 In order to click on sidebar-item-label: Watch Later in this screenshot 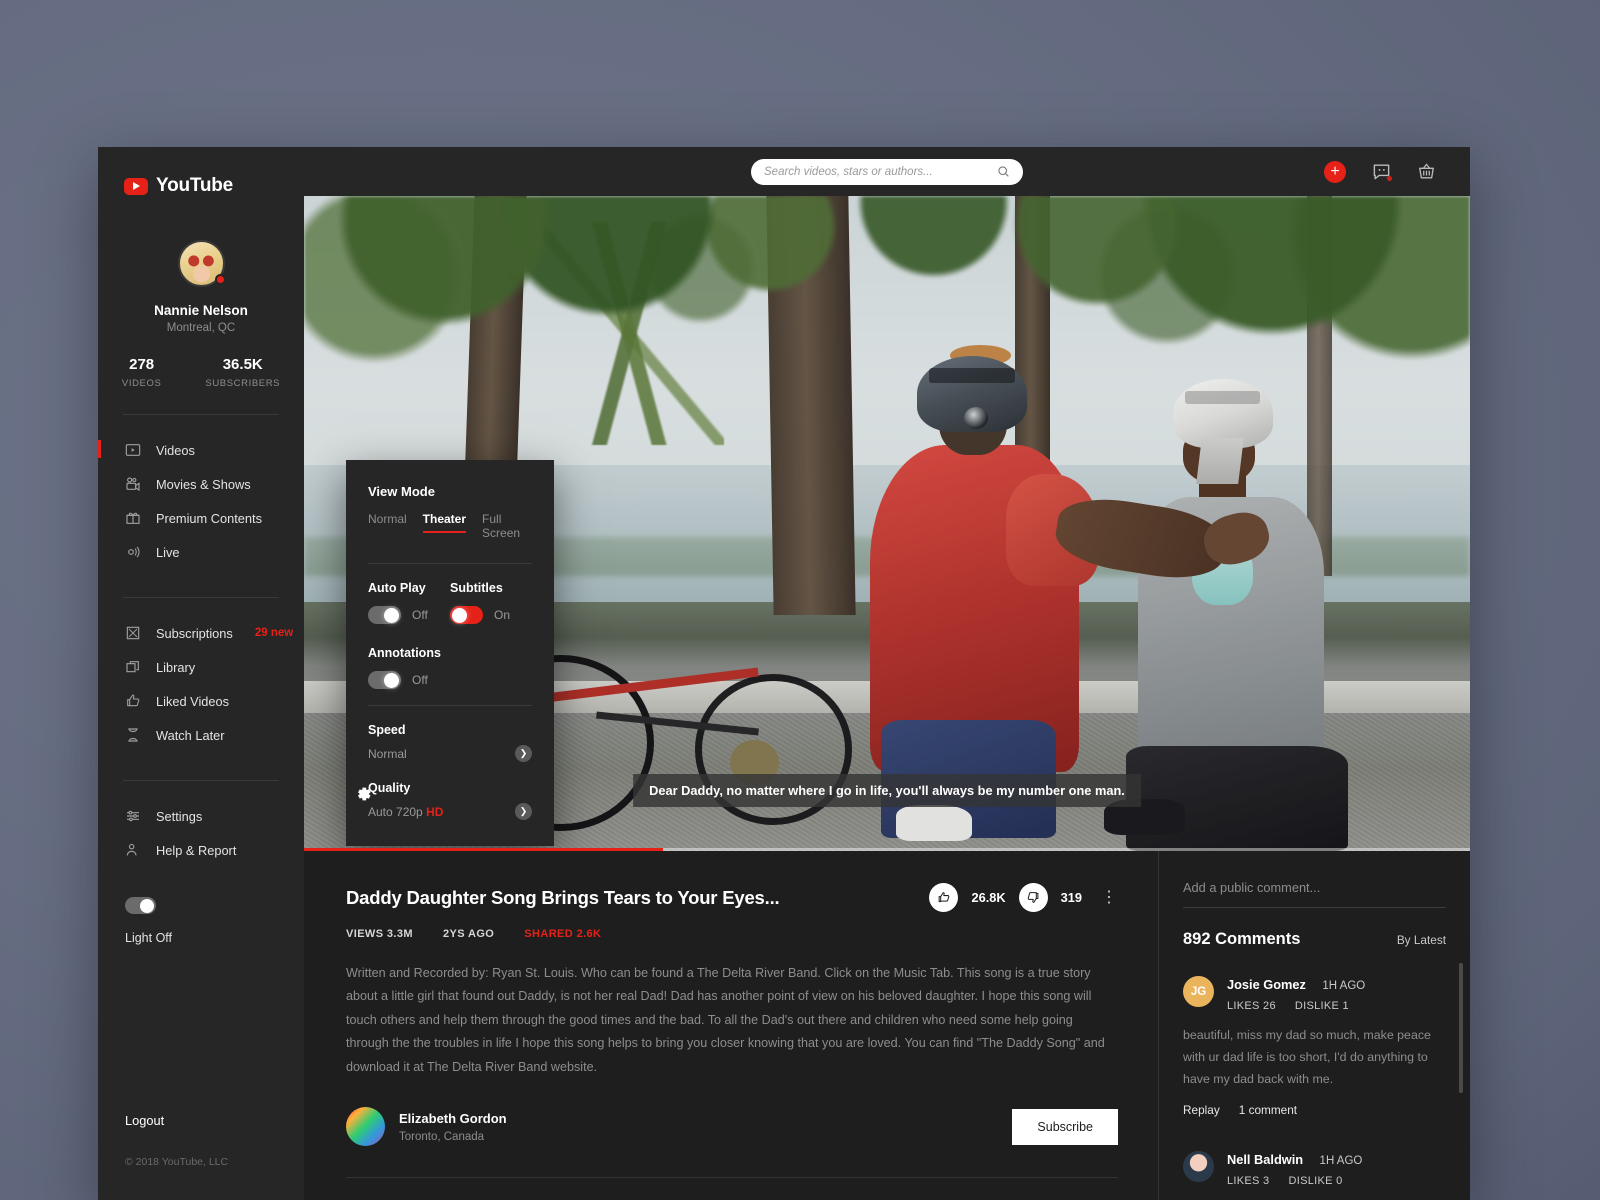, I will do `click(190, 735)`.